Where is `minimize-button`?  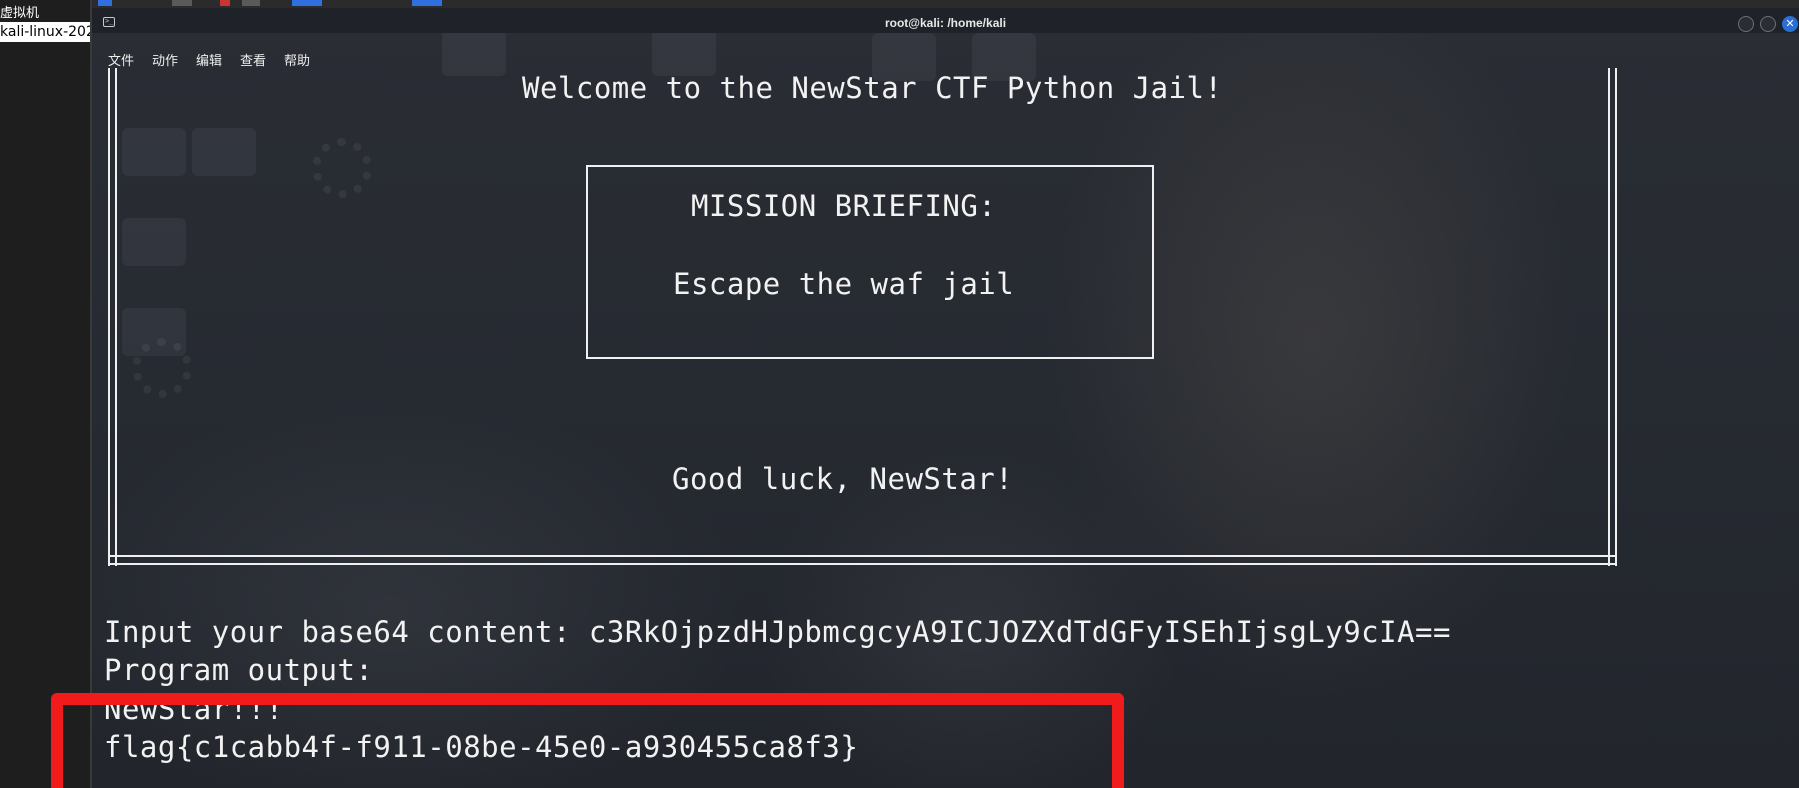
minimize-button is located at coordinates (1746, 24).